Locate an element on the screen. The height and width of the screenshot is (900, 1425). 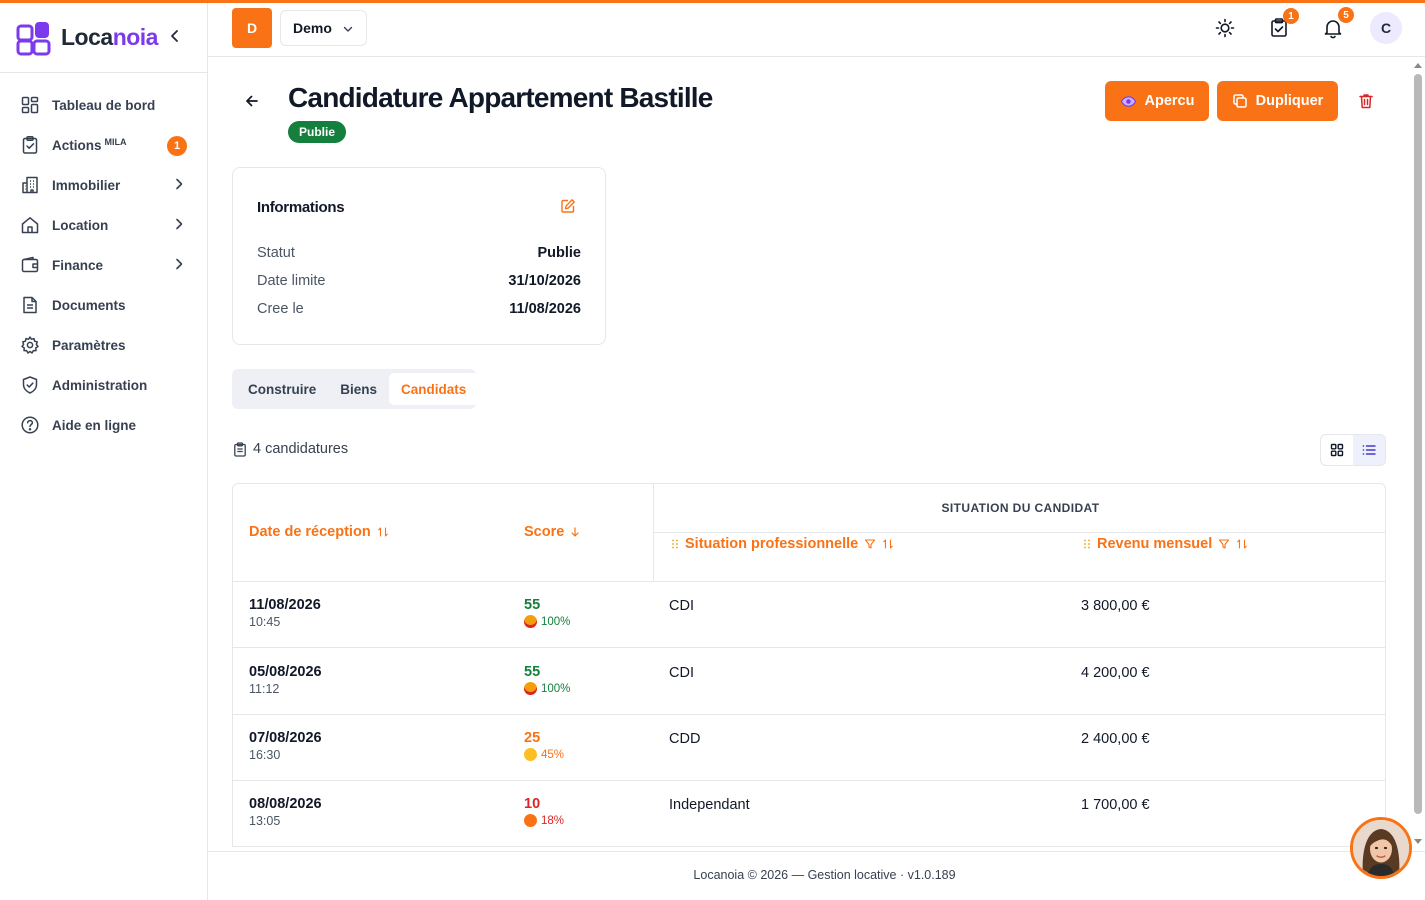
sidebar-item-administration: Administration is located at coordinates (103, 385).